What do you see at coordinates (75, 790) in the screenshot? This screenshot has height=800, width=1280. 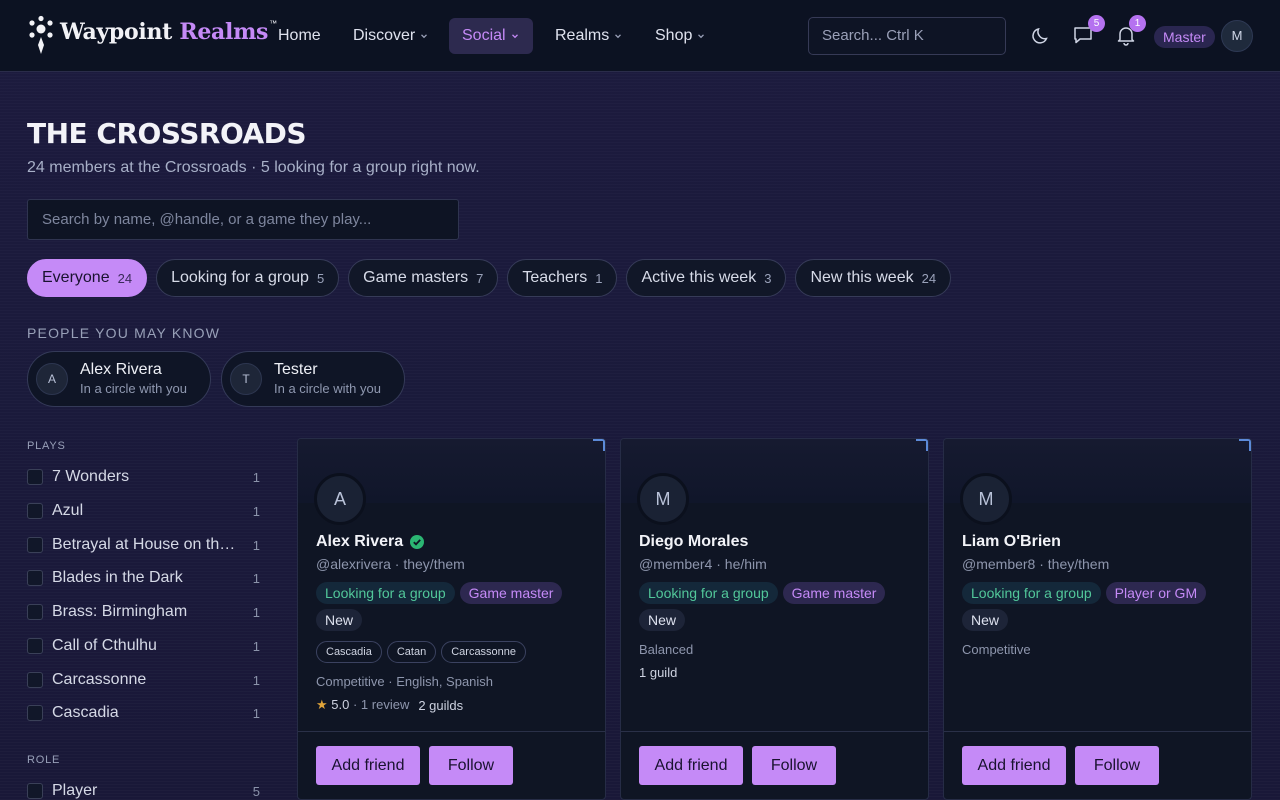 I see `filter-label: Player` at bounding box center [75, 790].